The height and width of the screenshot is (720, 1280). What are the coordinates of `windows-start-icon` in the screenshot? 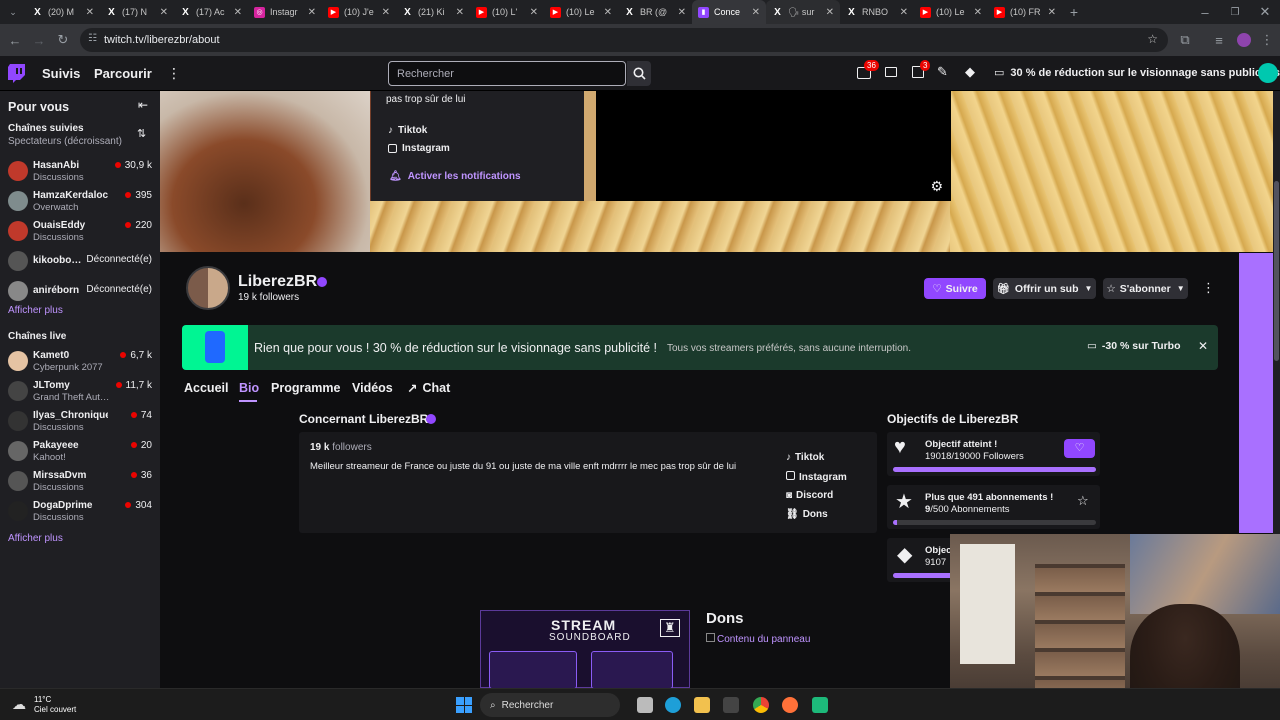 It's located at (464, 705).